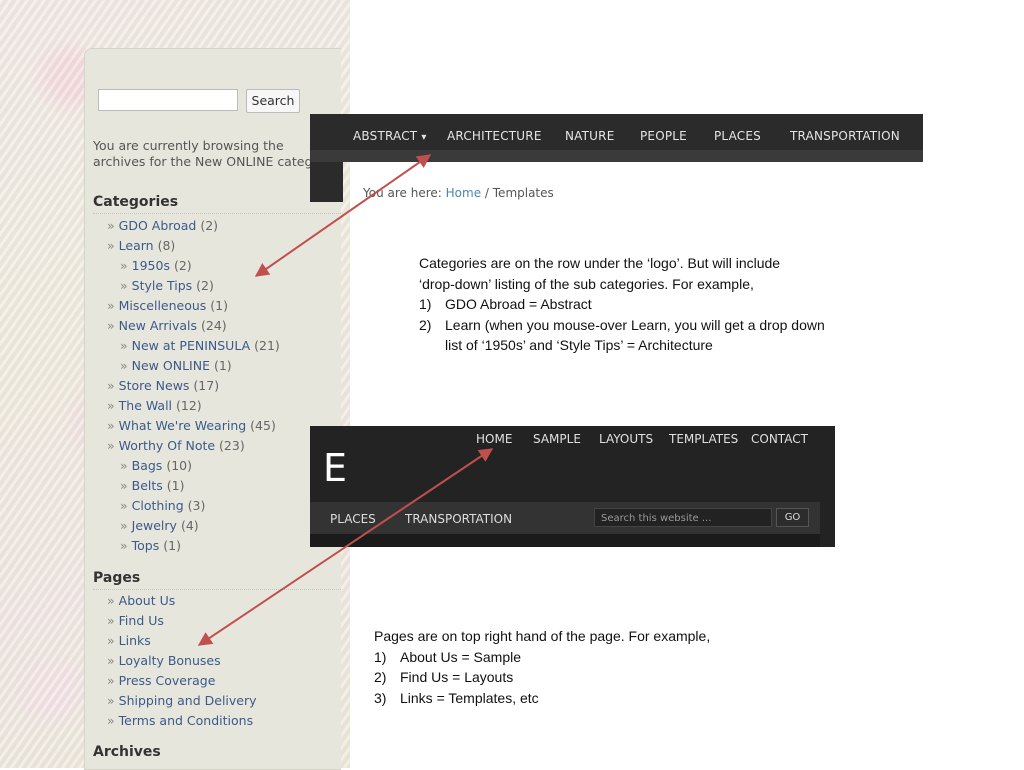 This screenshot has width=1024, height=770. Describe the element at coordinates (263, 425) in the screenshot. I see `category-count: (45)` at that location.